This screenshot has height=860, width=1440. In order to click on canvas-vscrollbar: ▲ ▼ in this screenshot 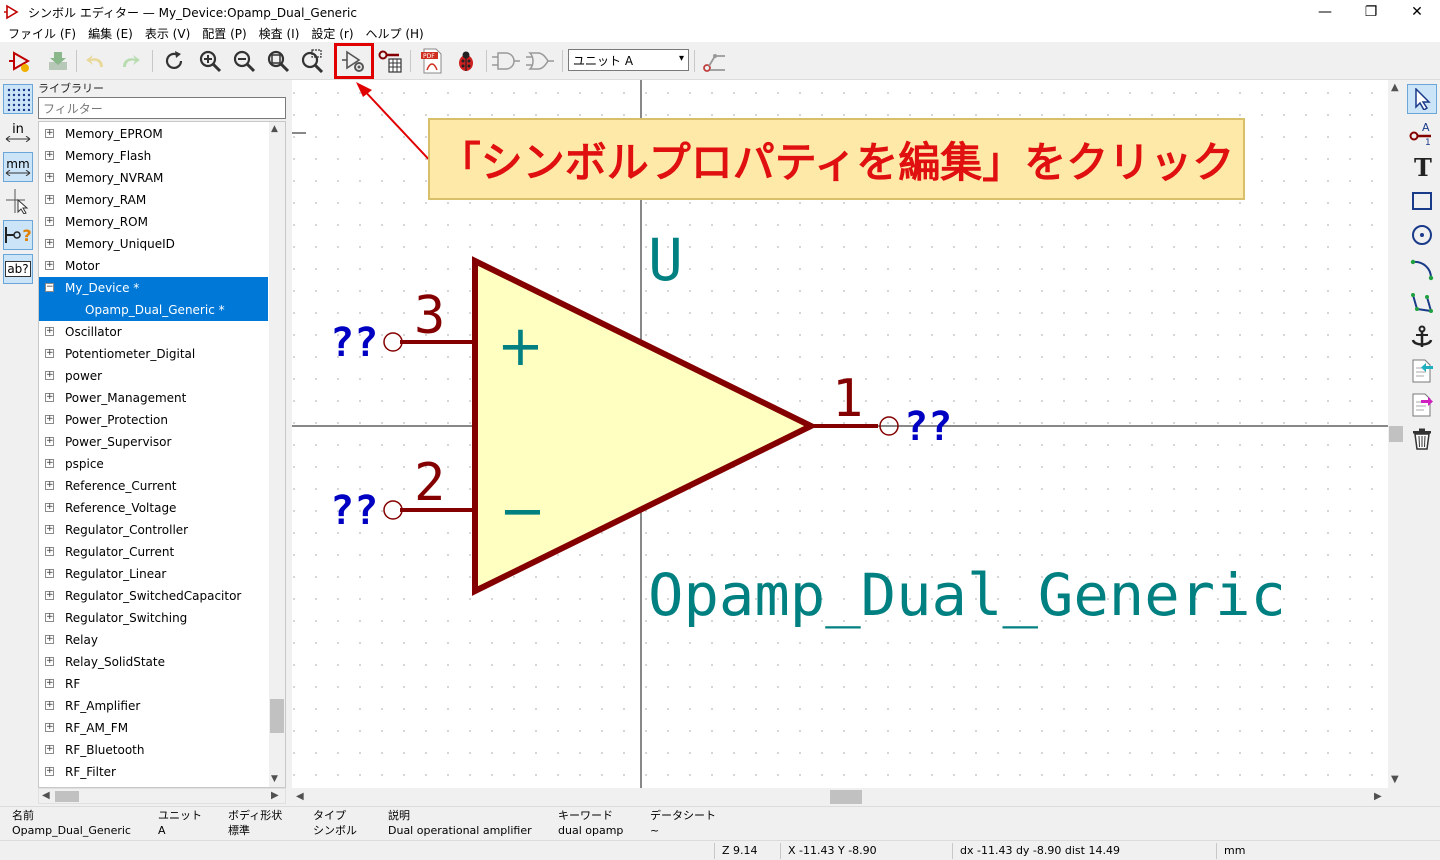, I will do `click(1396, 434)`.